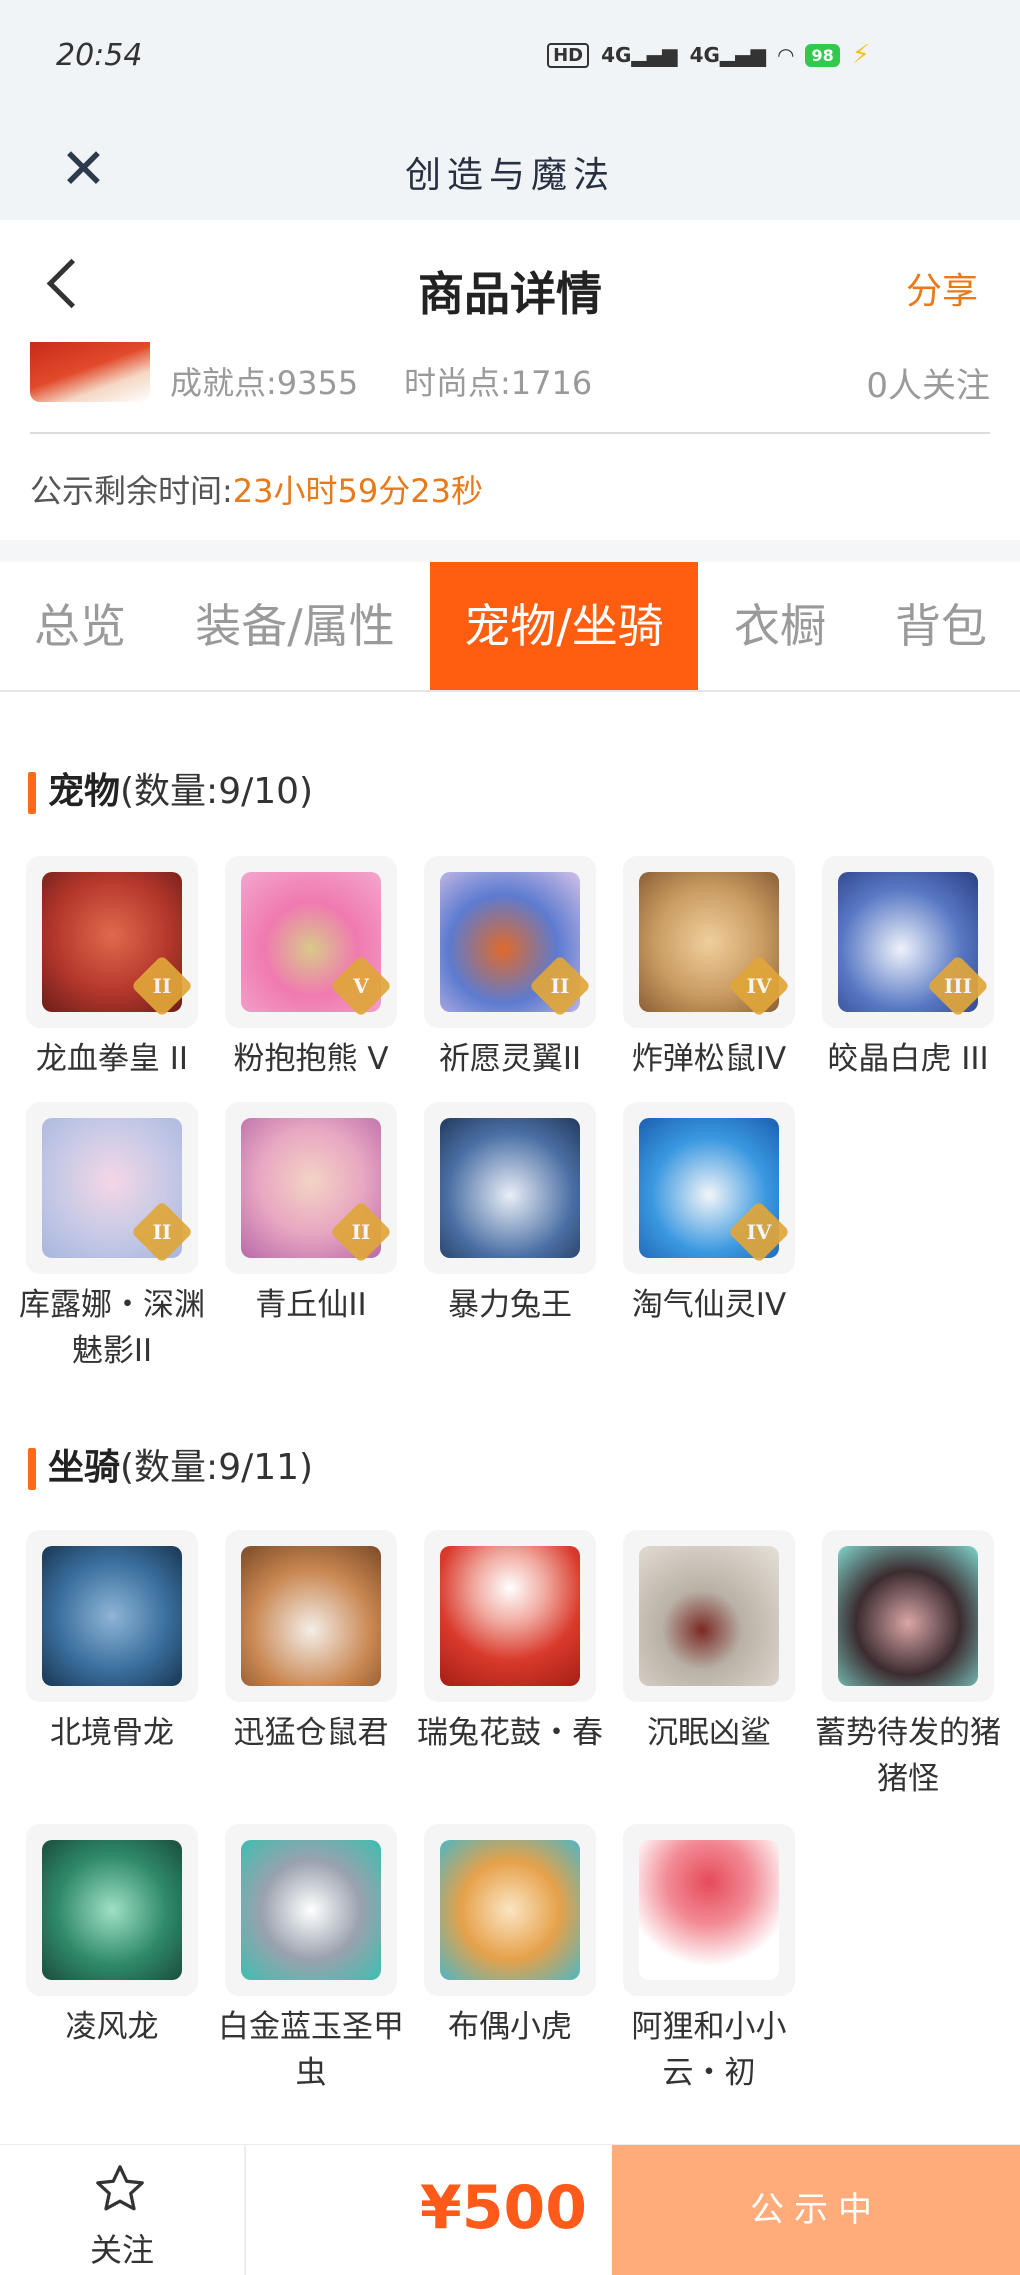 The height and width of the screenshot is (2275, 1020). Describe the element at coordinates (80, 626) in the screenshot. I see `tab-overview: 总览` at that location.